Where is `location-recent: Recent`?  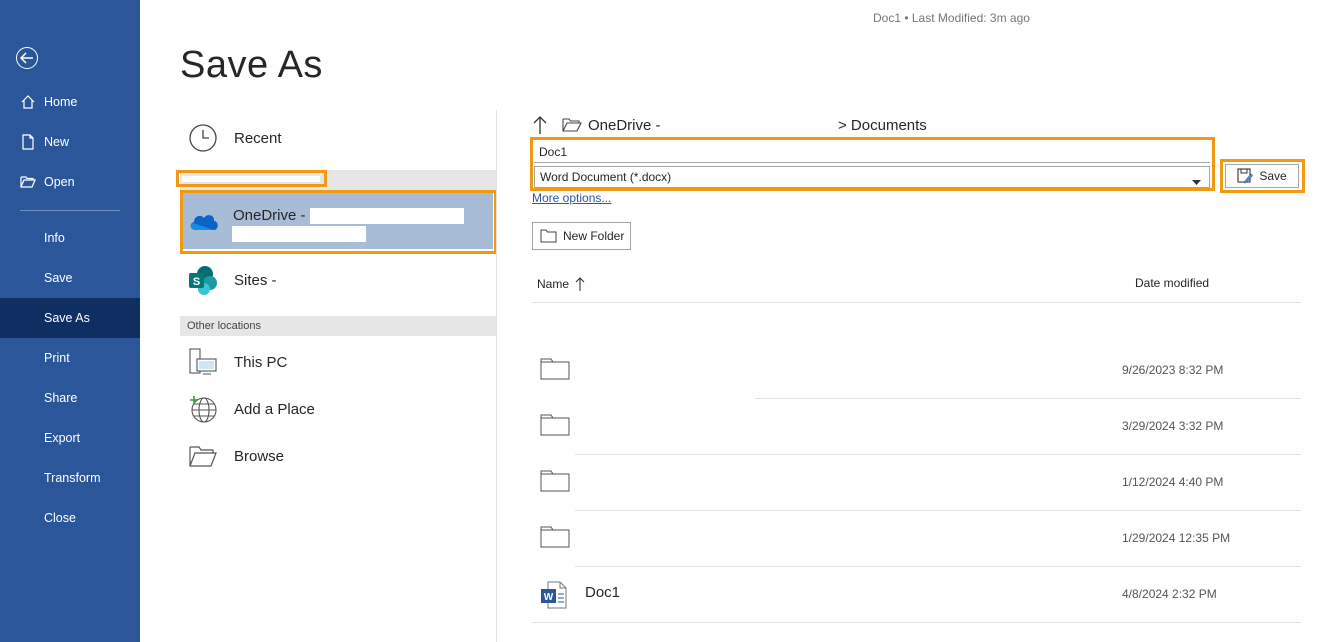 location-recent: Recent is located at coordinates (338, 138).